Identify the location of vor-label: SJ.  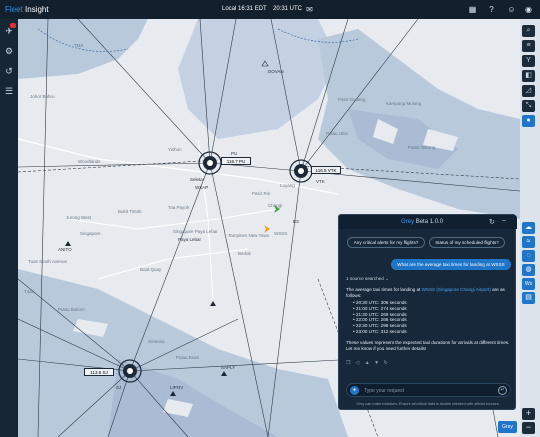
(119, 387).